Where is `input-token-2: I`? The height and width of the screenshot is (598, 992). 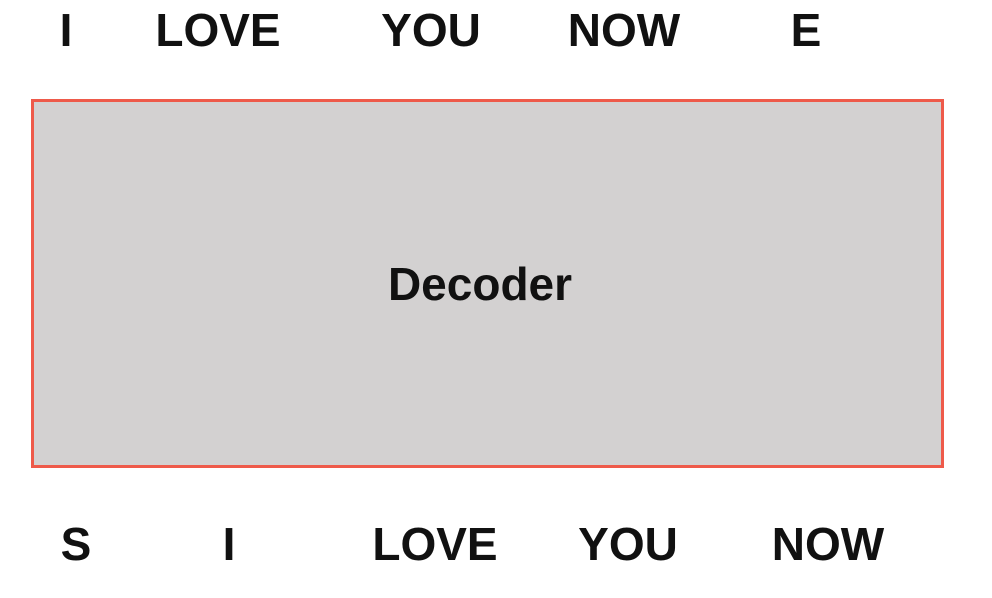
input-token-2: I is located at coordinates (229, 544).